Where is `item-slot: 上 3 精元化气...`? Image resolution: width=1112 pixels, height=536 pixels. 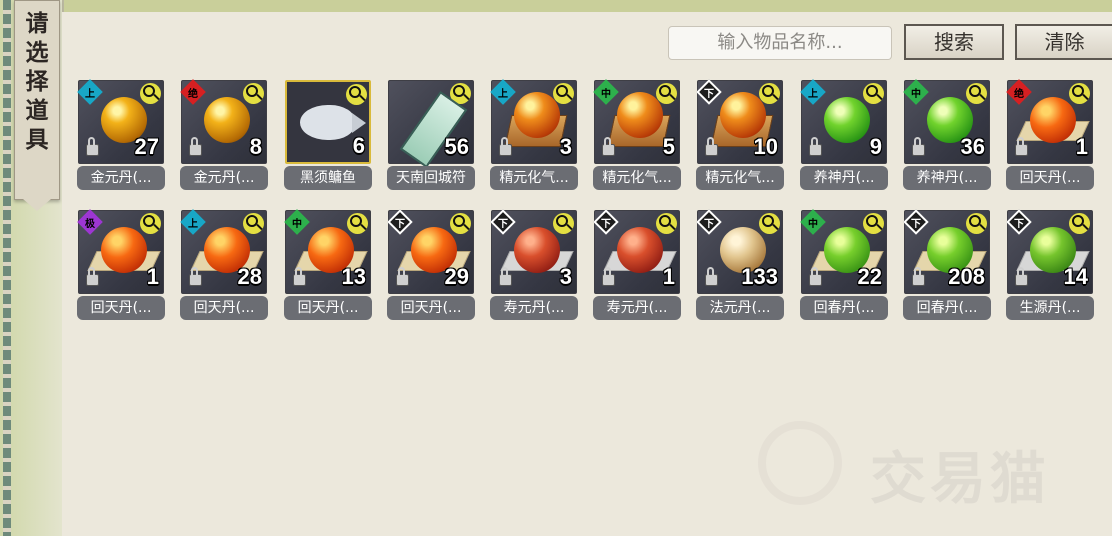
item-slot: 上 3 精元化气... is located at coordinates (534, 135).